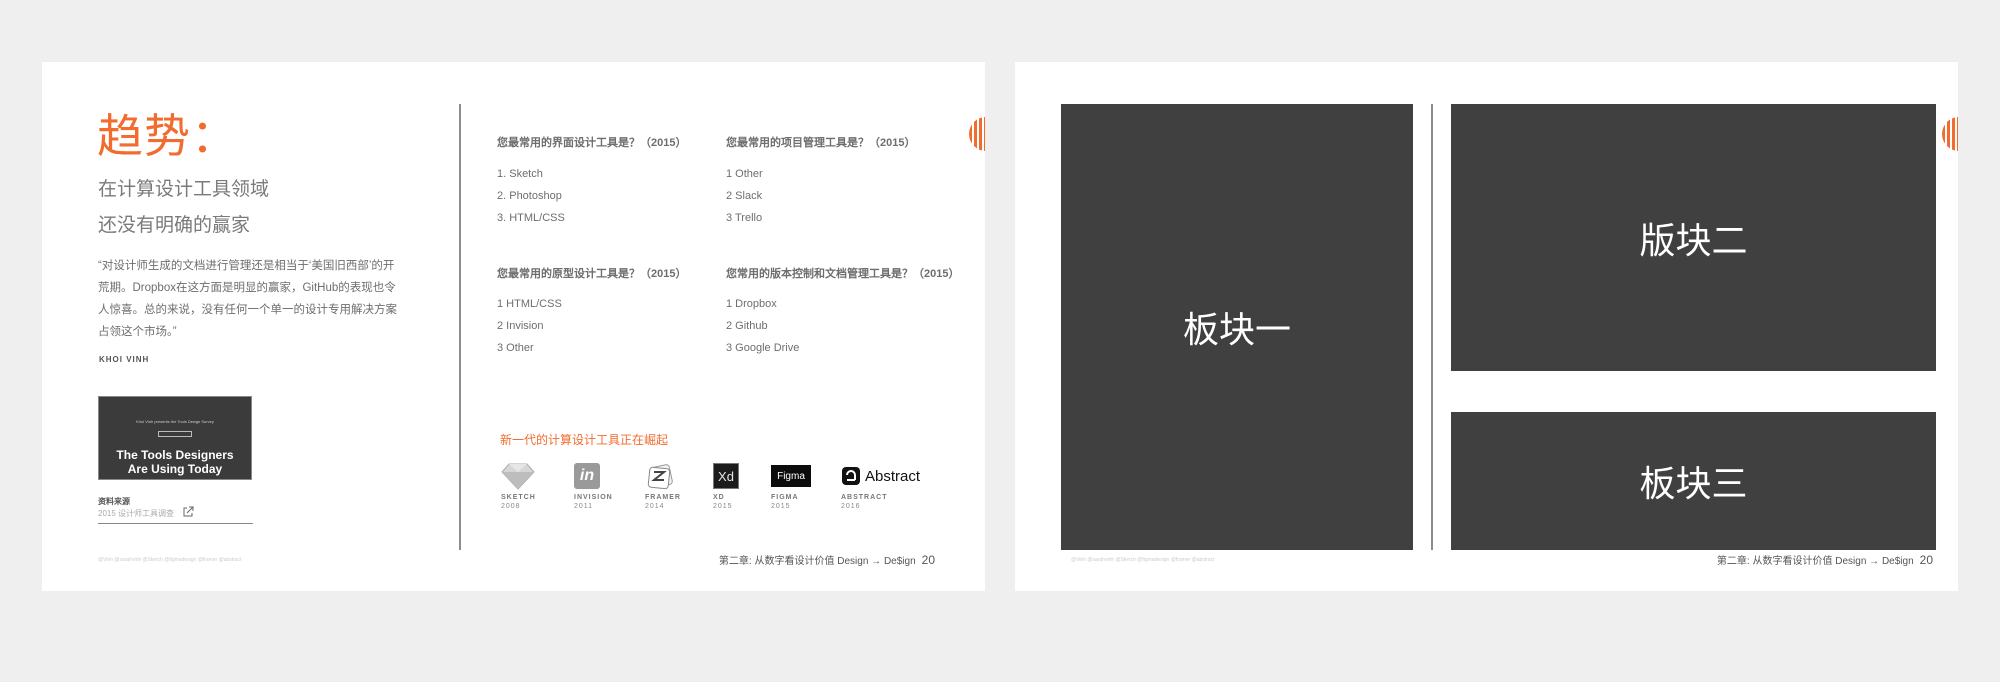 This screenshot has height=682, width=2000. Describe the element at coordinates (719, 497) in the screenshot. I see `tool-name: XD` at that location.